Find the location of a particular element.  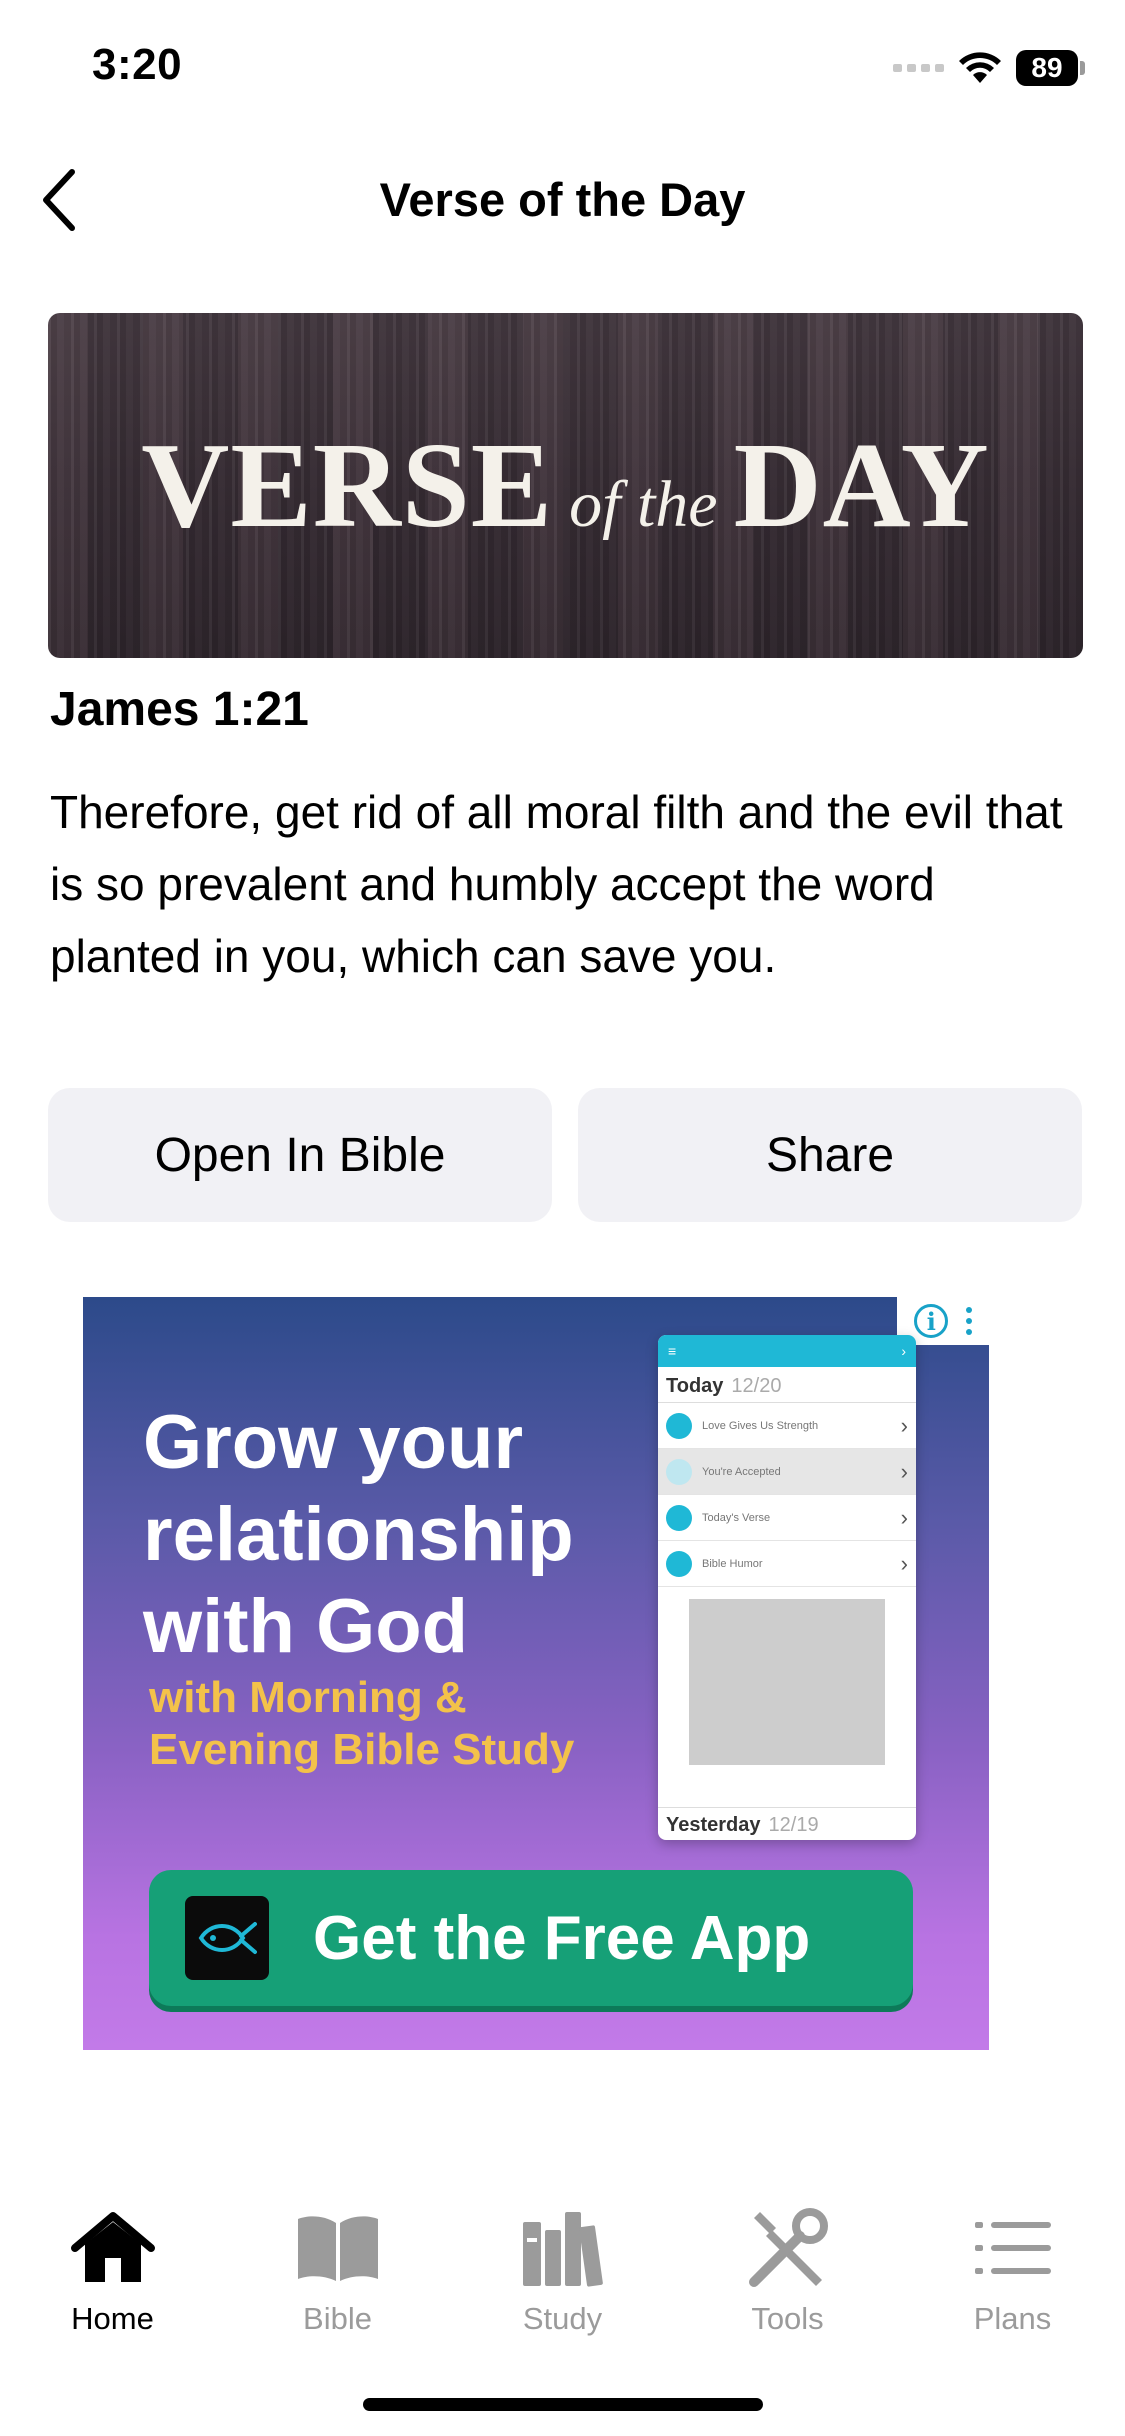

house-icon is located at coordinates (113, 2248).